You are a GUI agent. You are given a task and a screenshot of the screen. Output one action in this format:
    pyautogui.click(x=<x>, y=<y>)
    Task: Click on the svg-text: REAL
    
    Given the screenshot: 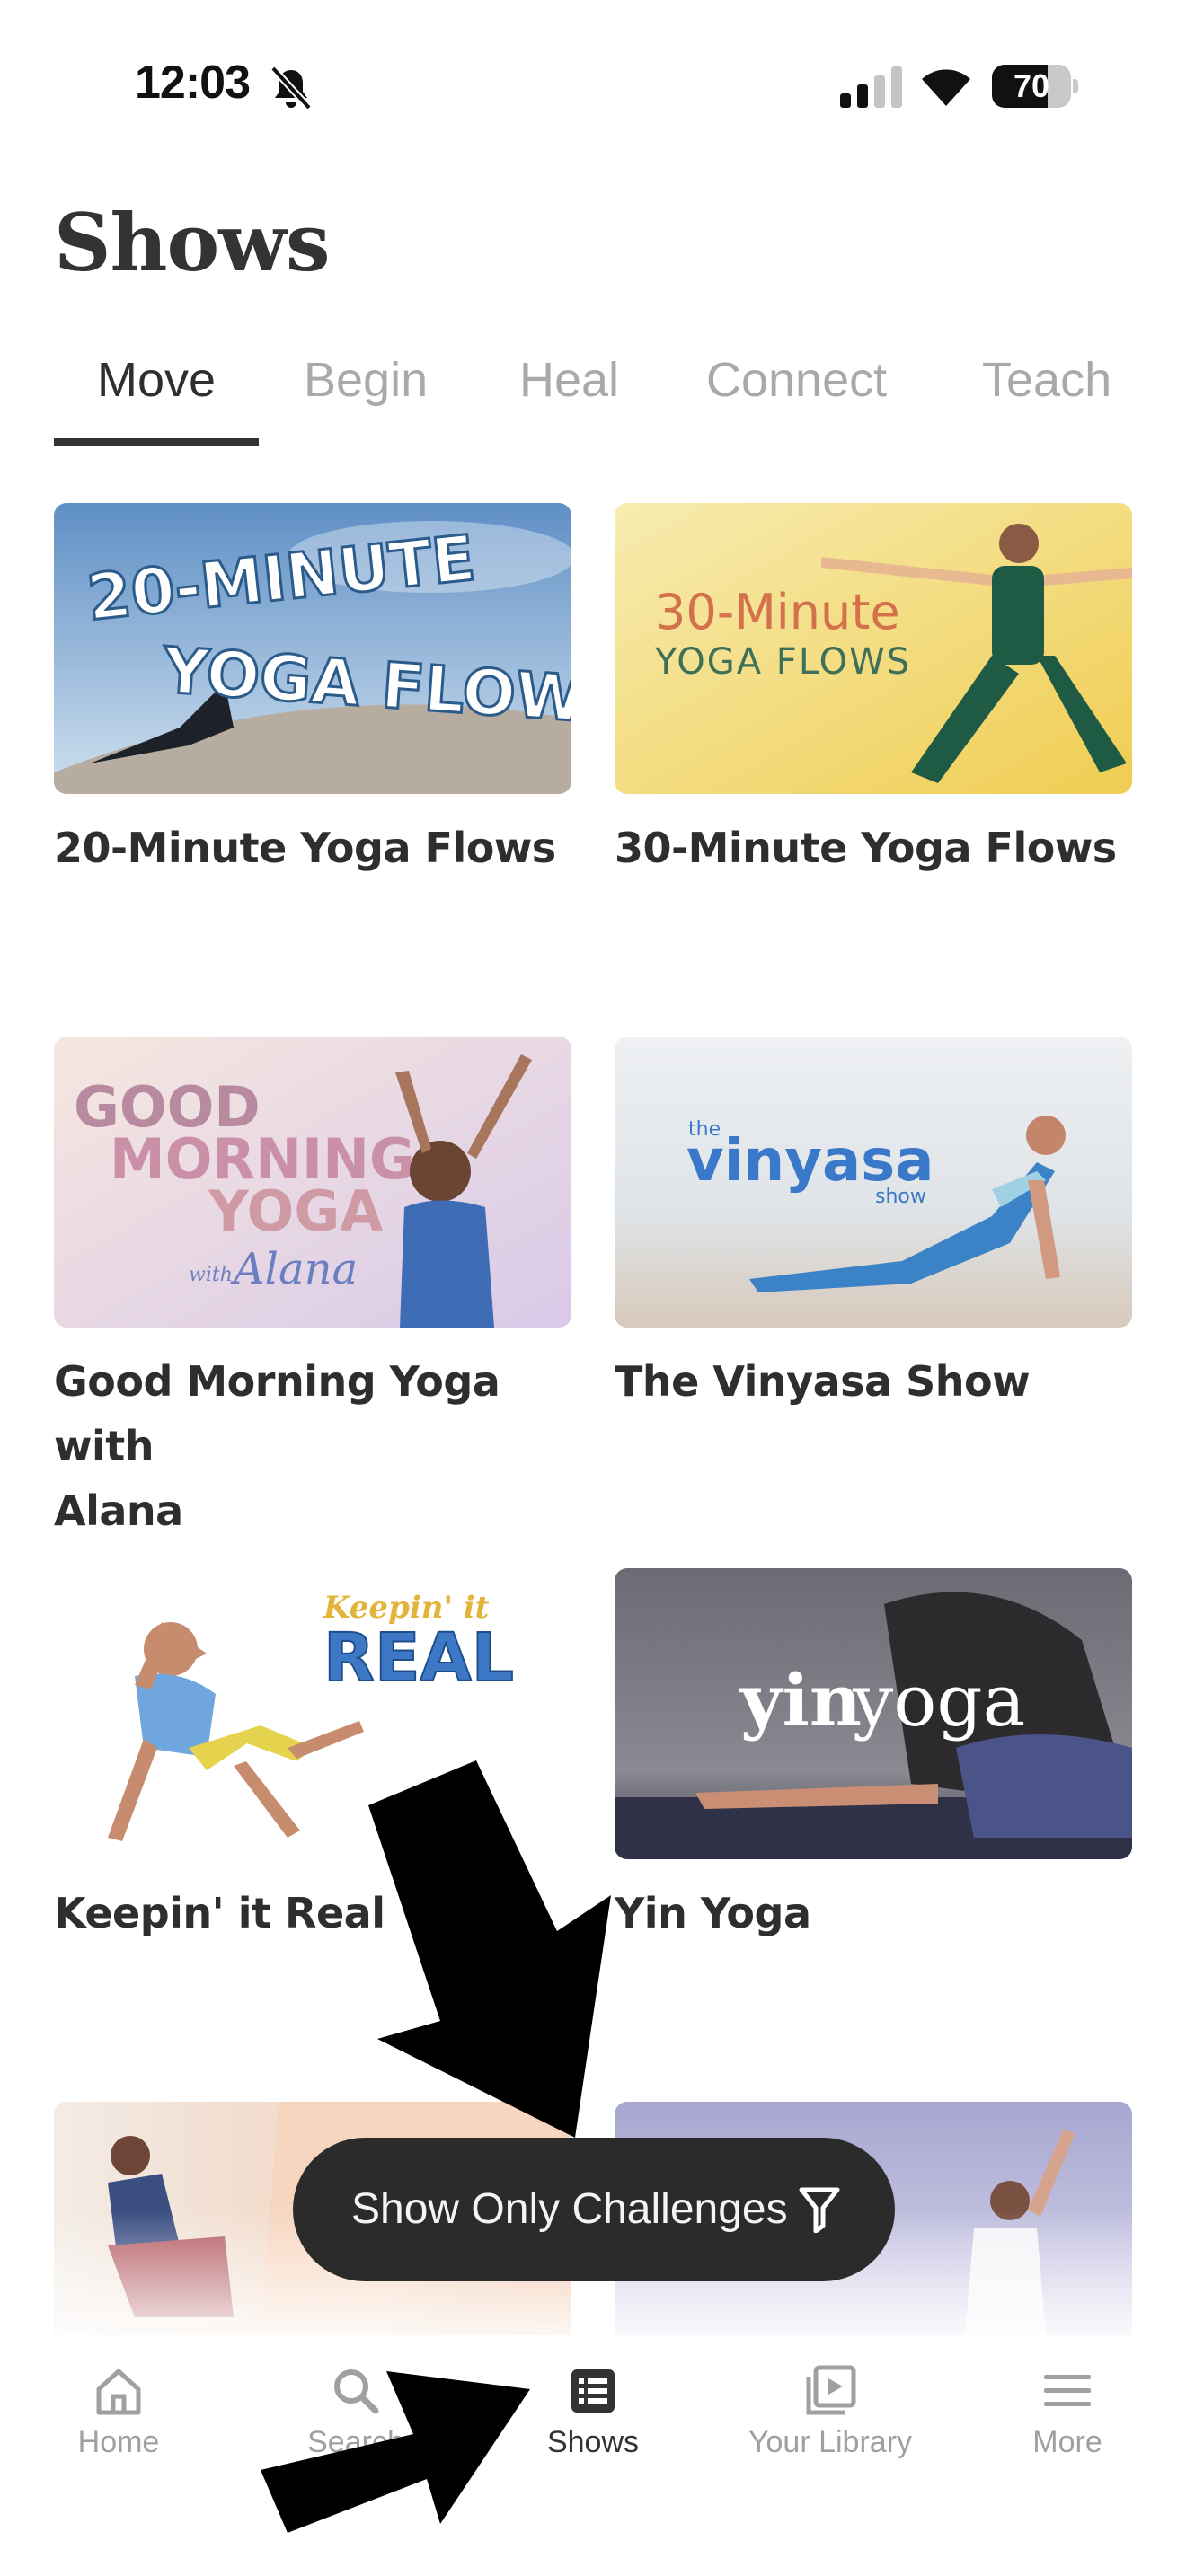 What is the action you would take?
    pyautogui.click(x=418, y=1658)
    